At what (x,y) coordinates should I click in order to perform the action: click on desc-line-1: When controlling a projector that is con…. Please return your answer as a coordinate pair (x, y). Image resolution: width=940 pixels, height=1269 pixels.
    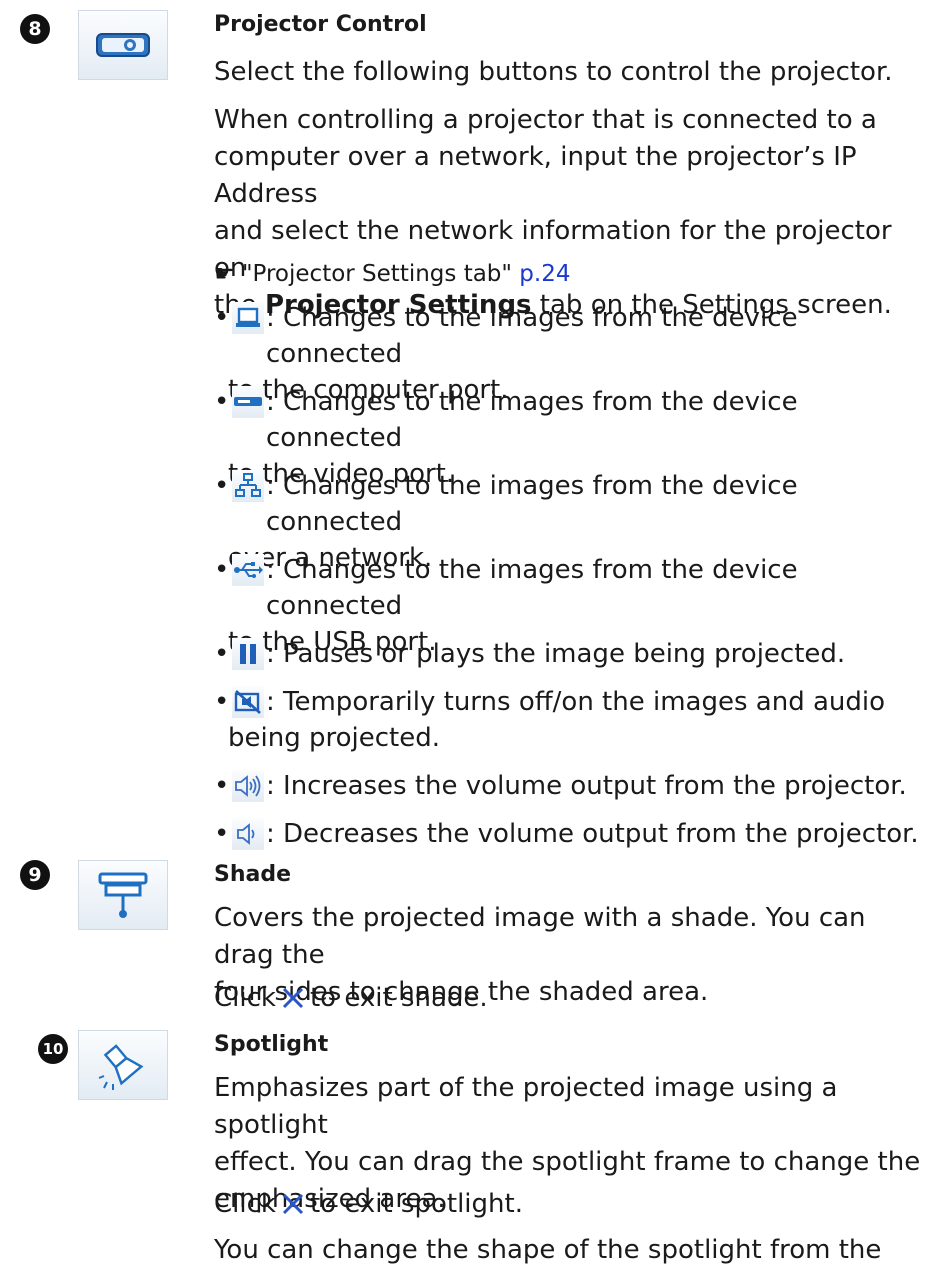
    Looking at the image, I should click on (545, 120).